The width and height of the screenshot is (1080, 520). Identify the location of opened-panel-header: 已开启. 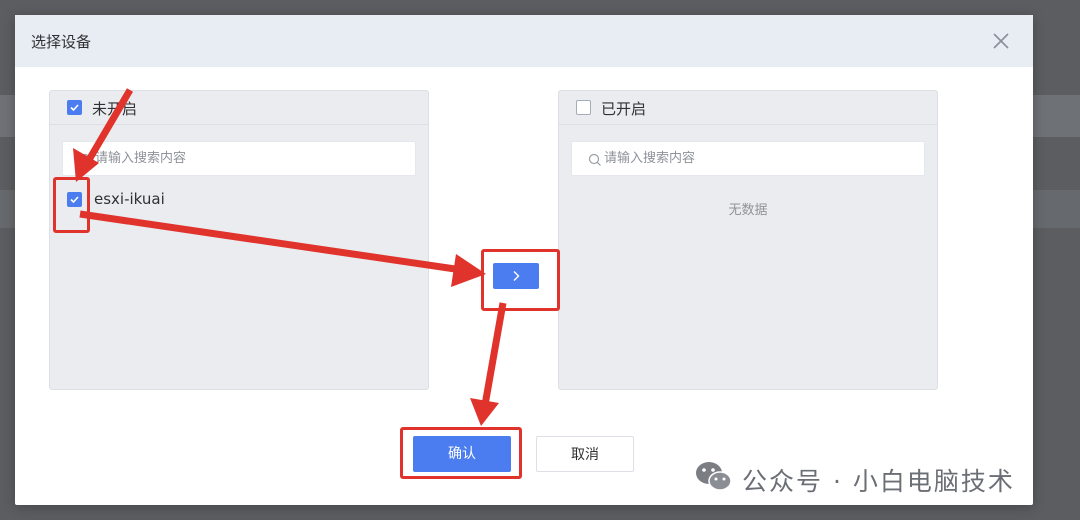
(748, 108).